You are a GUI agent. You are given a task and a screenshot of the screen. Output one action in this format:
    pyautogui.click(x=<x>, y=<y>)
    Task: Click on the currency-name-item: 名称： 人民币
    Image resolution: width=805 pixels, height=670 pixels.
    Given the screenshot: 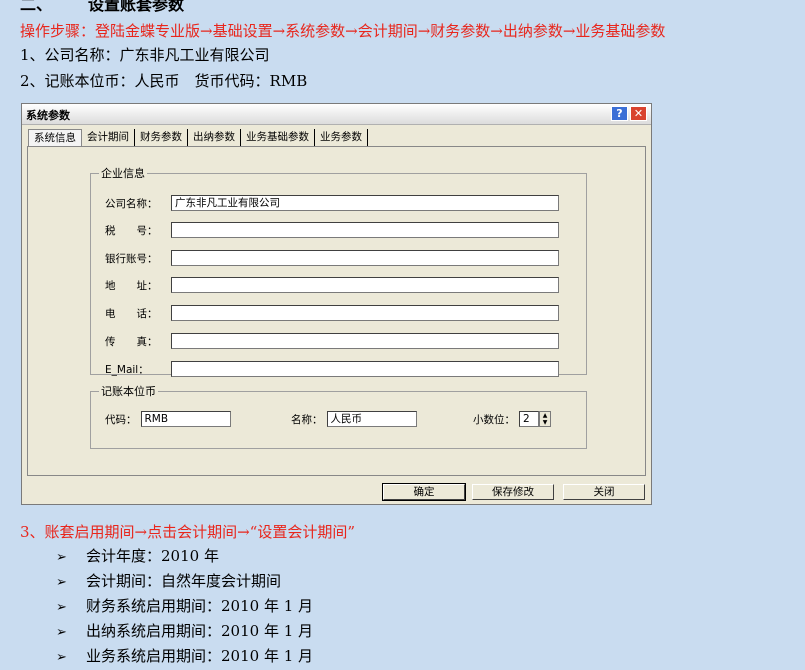 What is the action you would take?
    pyautogui.click(x=354, y=419)
    